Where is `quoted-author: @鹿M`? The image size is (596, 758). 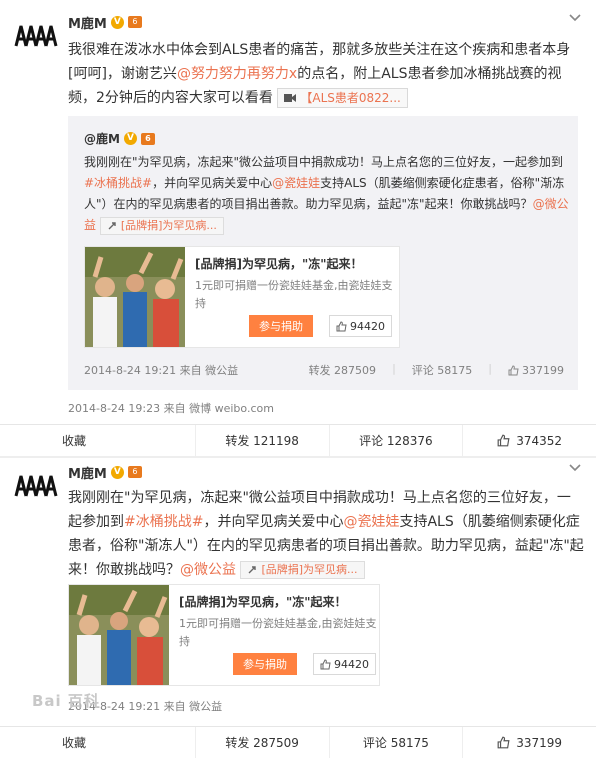
quoted-author: @鹿M is located at coordinates (102, 138).